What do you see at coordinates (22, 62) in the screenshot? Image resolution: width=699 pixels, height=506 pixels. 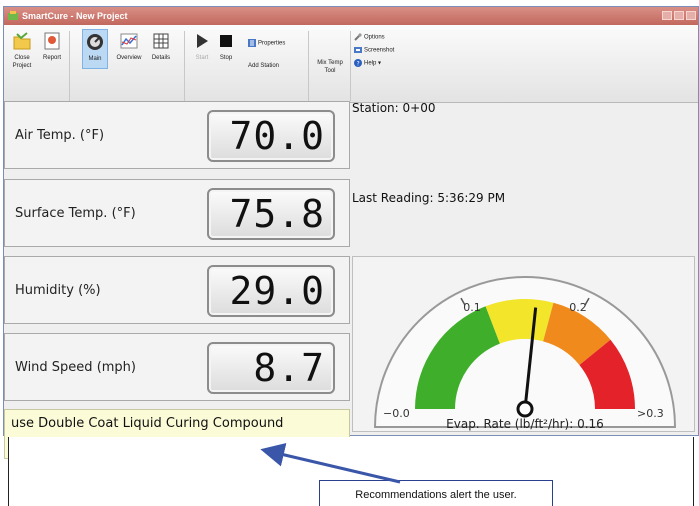 I see `close-project-label: Close Project` at bounding box center [22, 62].